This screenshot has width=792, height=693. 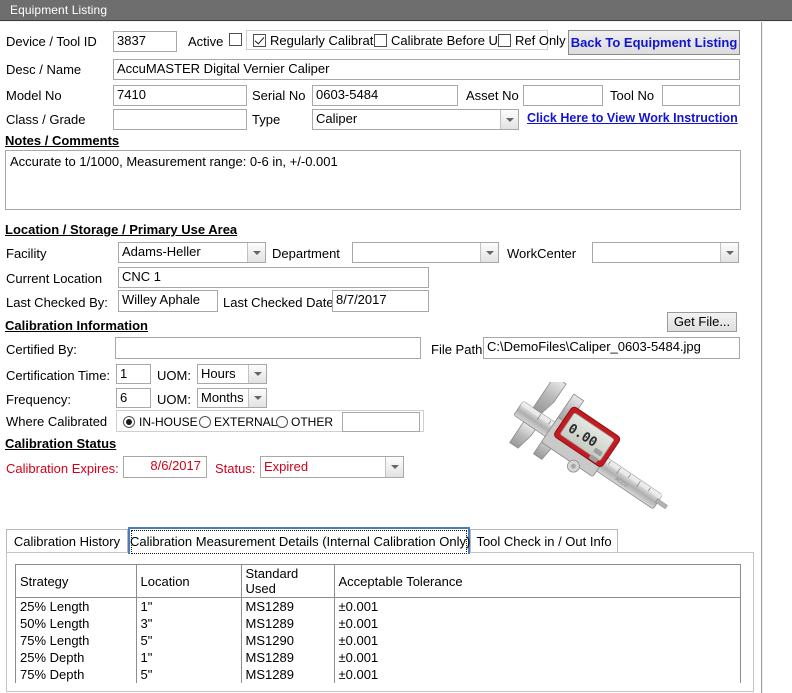 I want to click on last-checked-by-input: Willey Aphale, so click(x=168, y=301).